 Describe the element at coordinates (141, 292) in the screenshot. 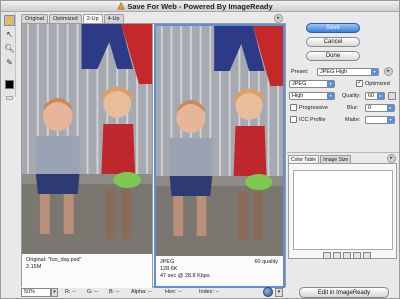

I see `alpha-readout: Alpha: --` at that location.